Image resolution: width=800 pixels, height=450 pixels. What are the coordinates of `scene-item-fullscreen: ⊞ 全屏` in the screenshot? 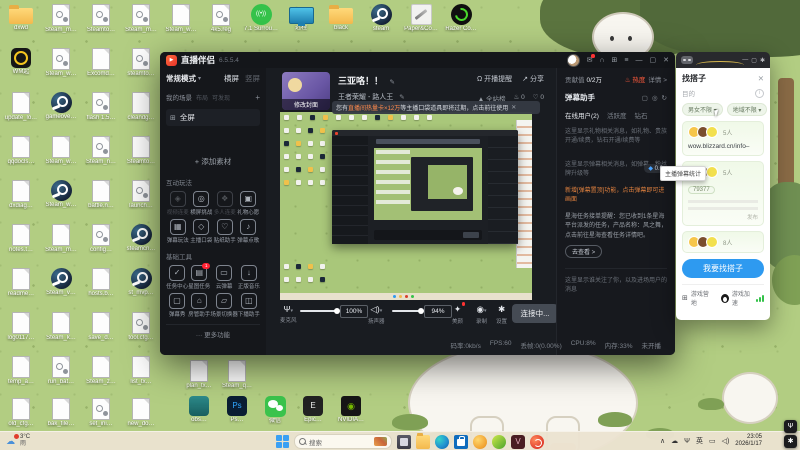 It's located at (213, 117).